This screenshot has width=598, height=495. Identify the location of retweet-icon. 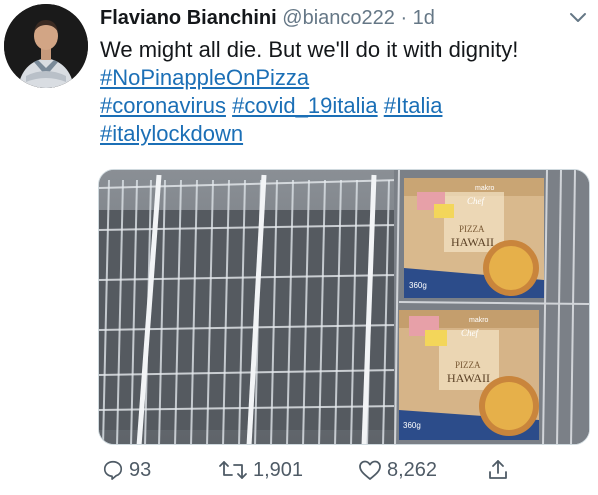
(233, 470).